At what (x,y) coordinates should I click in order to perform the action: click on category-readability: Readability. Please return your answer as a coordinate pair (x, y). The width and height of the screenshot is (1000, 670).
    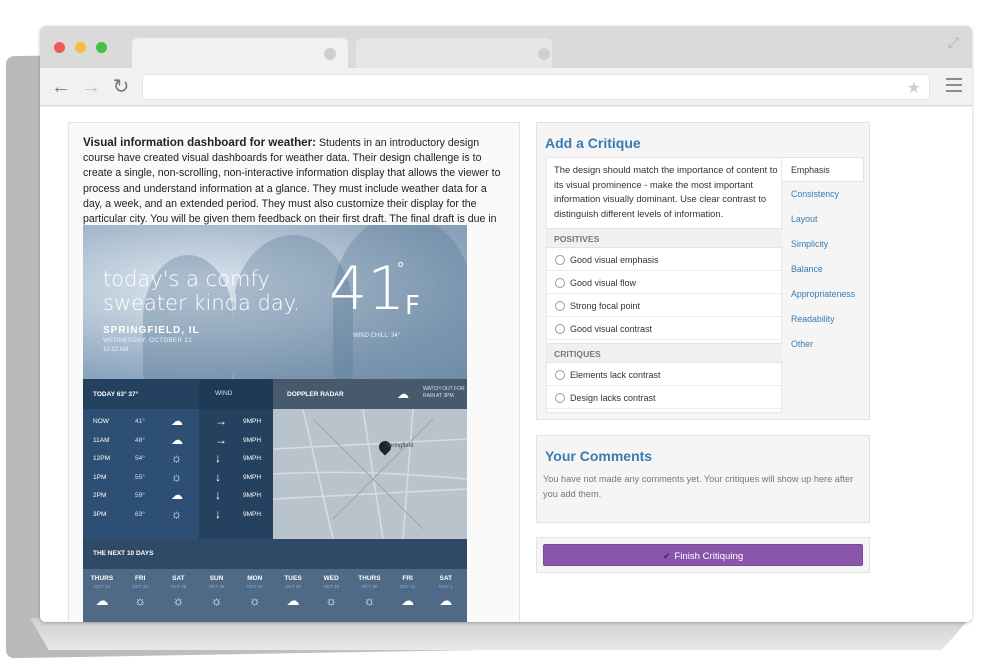
    Looking at the image, I should click on (823, 319).